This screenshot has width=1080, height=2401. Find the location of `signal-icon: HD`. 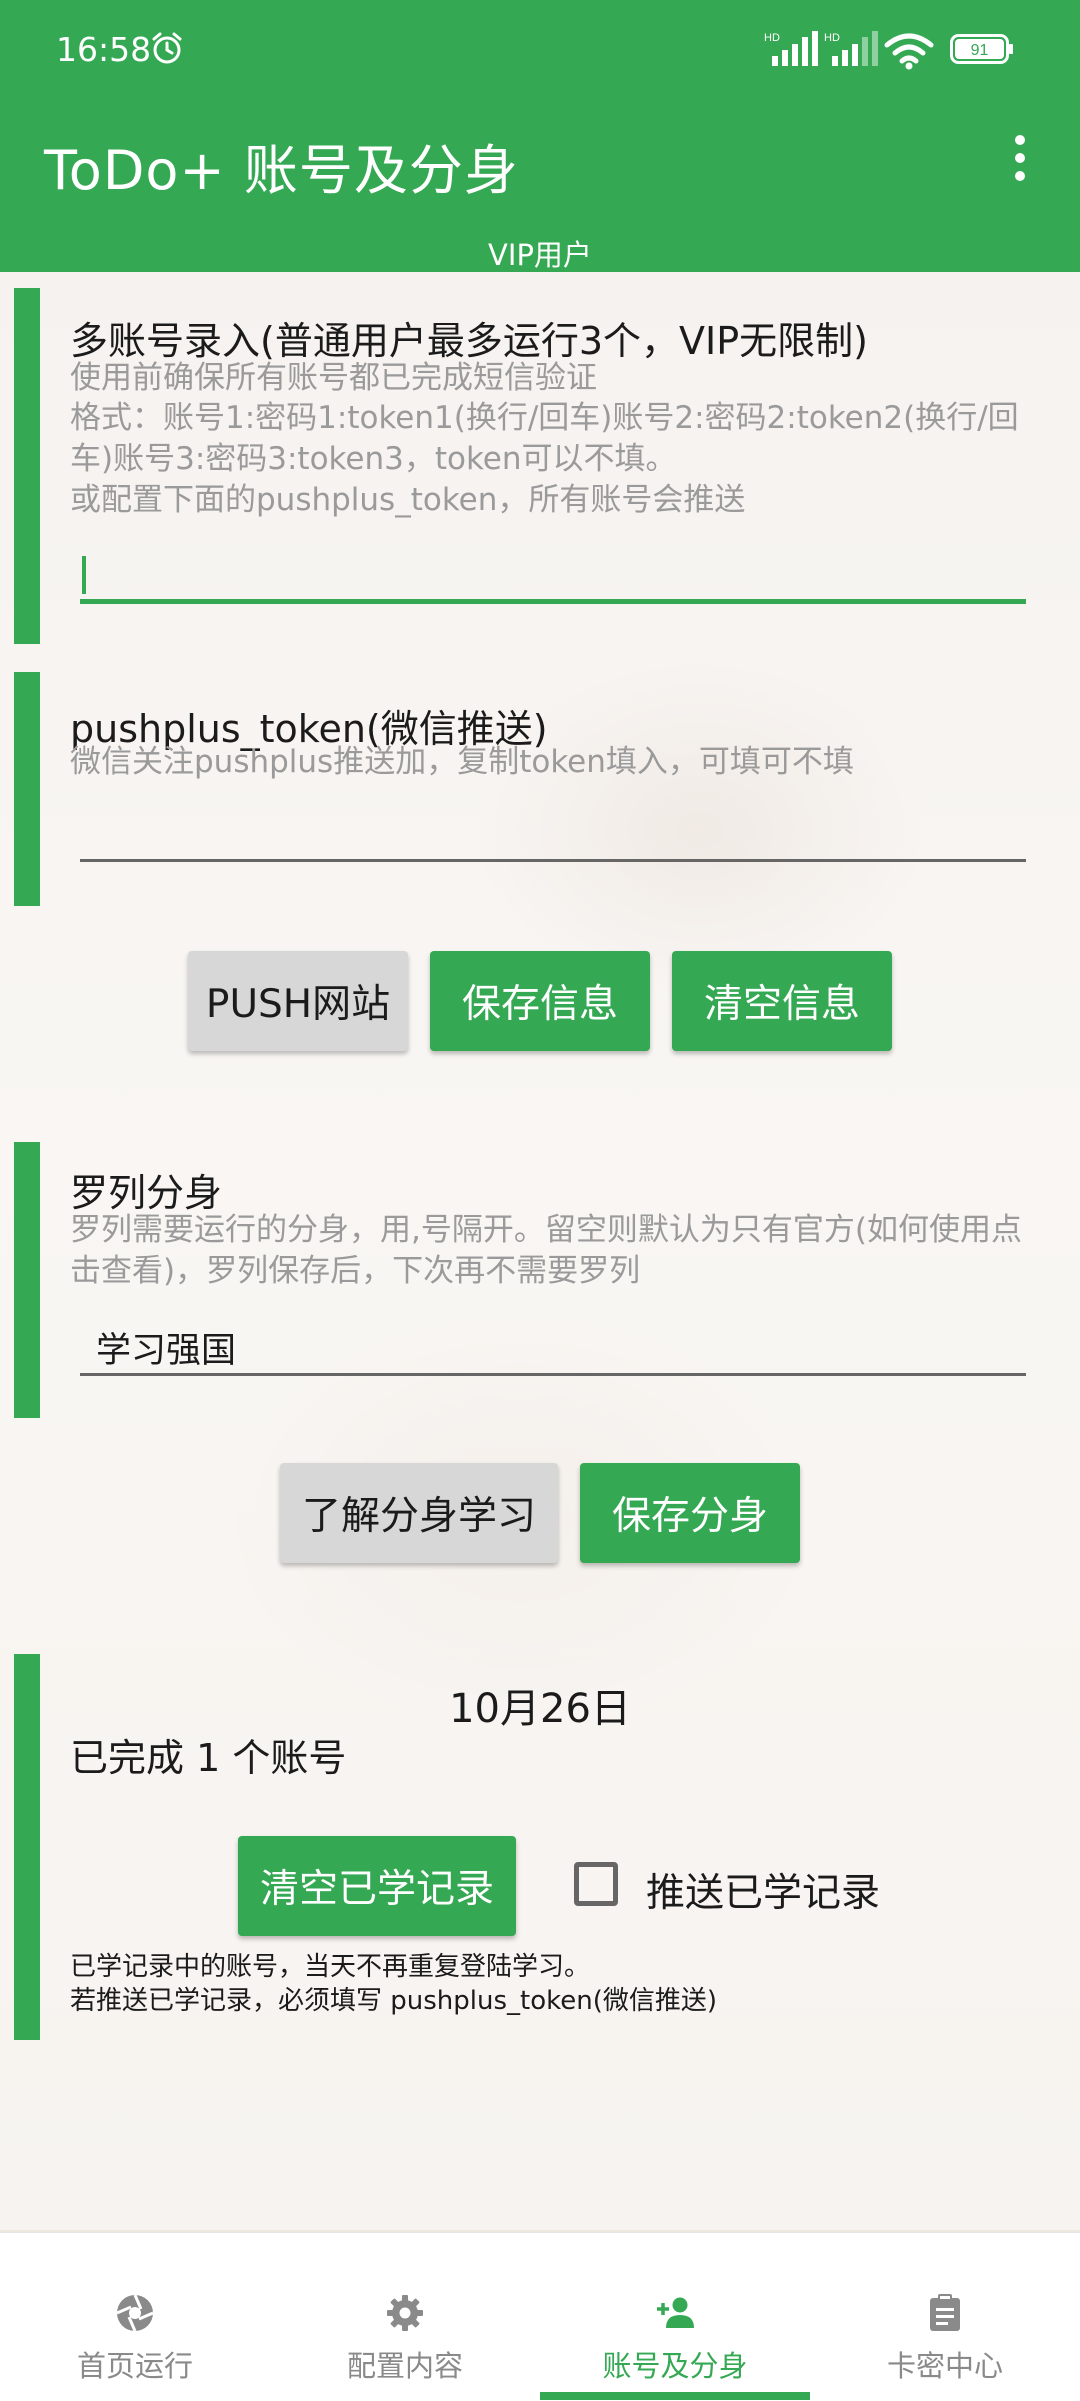

signal-icon: HD is located at coordinates (791, 48).